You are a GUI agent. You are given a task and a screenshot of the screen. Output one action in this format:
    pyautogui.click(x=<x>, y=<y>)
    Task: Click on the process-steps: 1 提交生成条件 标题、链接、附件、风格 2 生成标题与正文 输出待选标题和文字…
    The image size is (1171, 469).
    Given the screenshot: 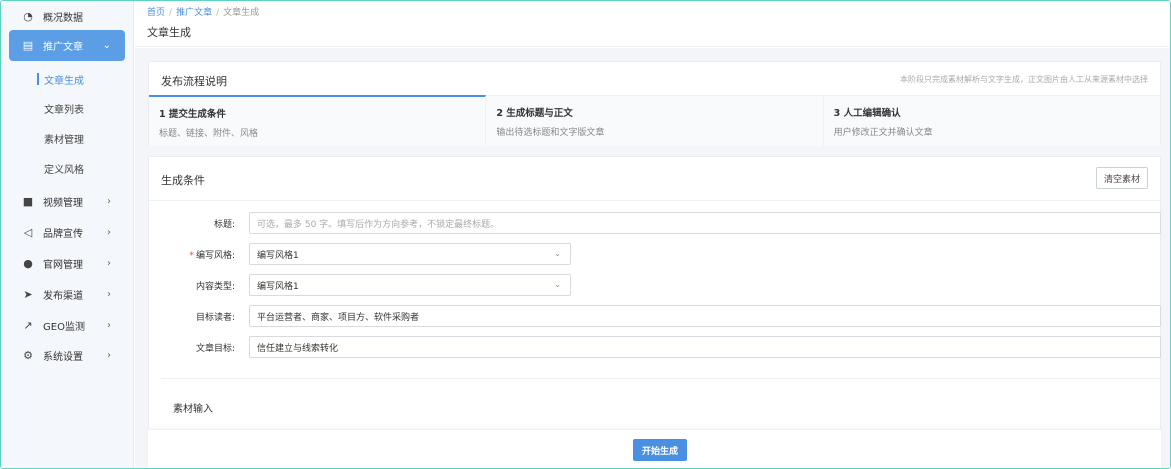 What is the action you would take?
    pyautogui.click(x=654, y=120)
    